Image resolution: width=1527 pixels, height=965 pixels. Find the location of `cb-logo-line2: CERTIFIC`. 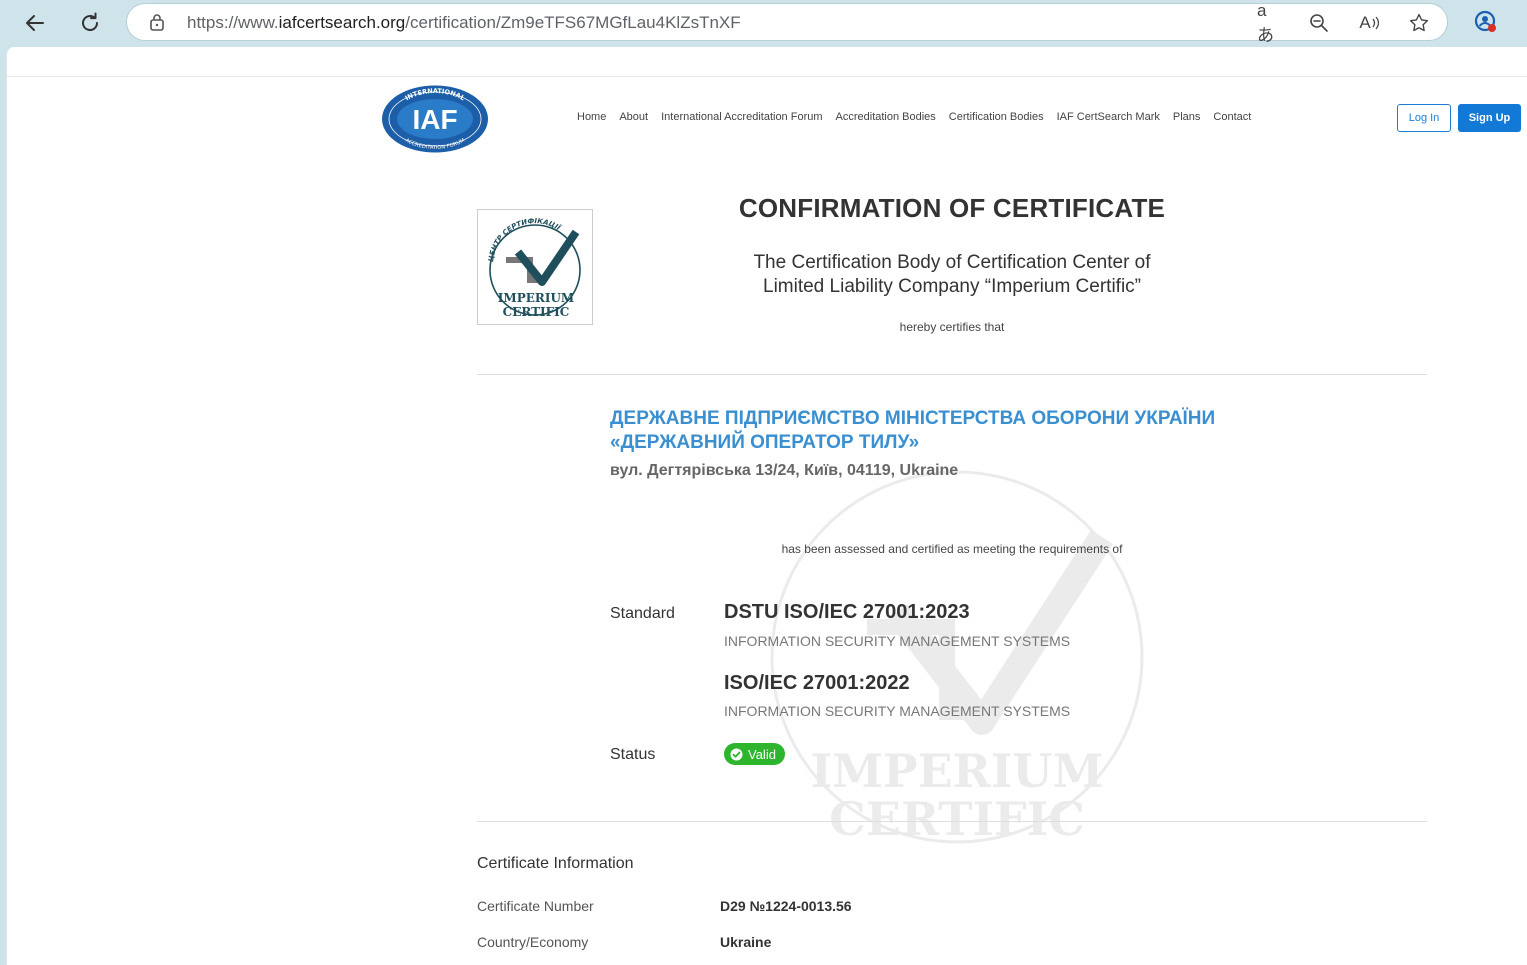

cb-logo-line2: CERTIFIC is located at coordinates (536, 312).